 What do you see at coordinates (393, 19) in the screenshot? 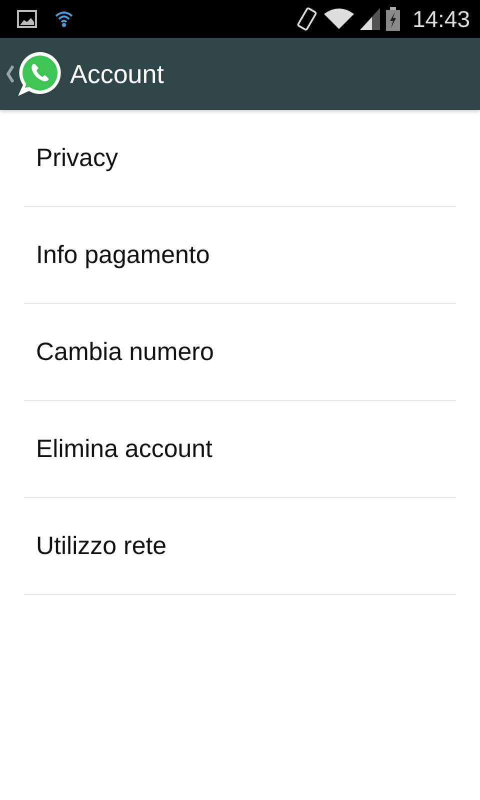
I see `battery-charging-icon` at bounding box center [393, 19].